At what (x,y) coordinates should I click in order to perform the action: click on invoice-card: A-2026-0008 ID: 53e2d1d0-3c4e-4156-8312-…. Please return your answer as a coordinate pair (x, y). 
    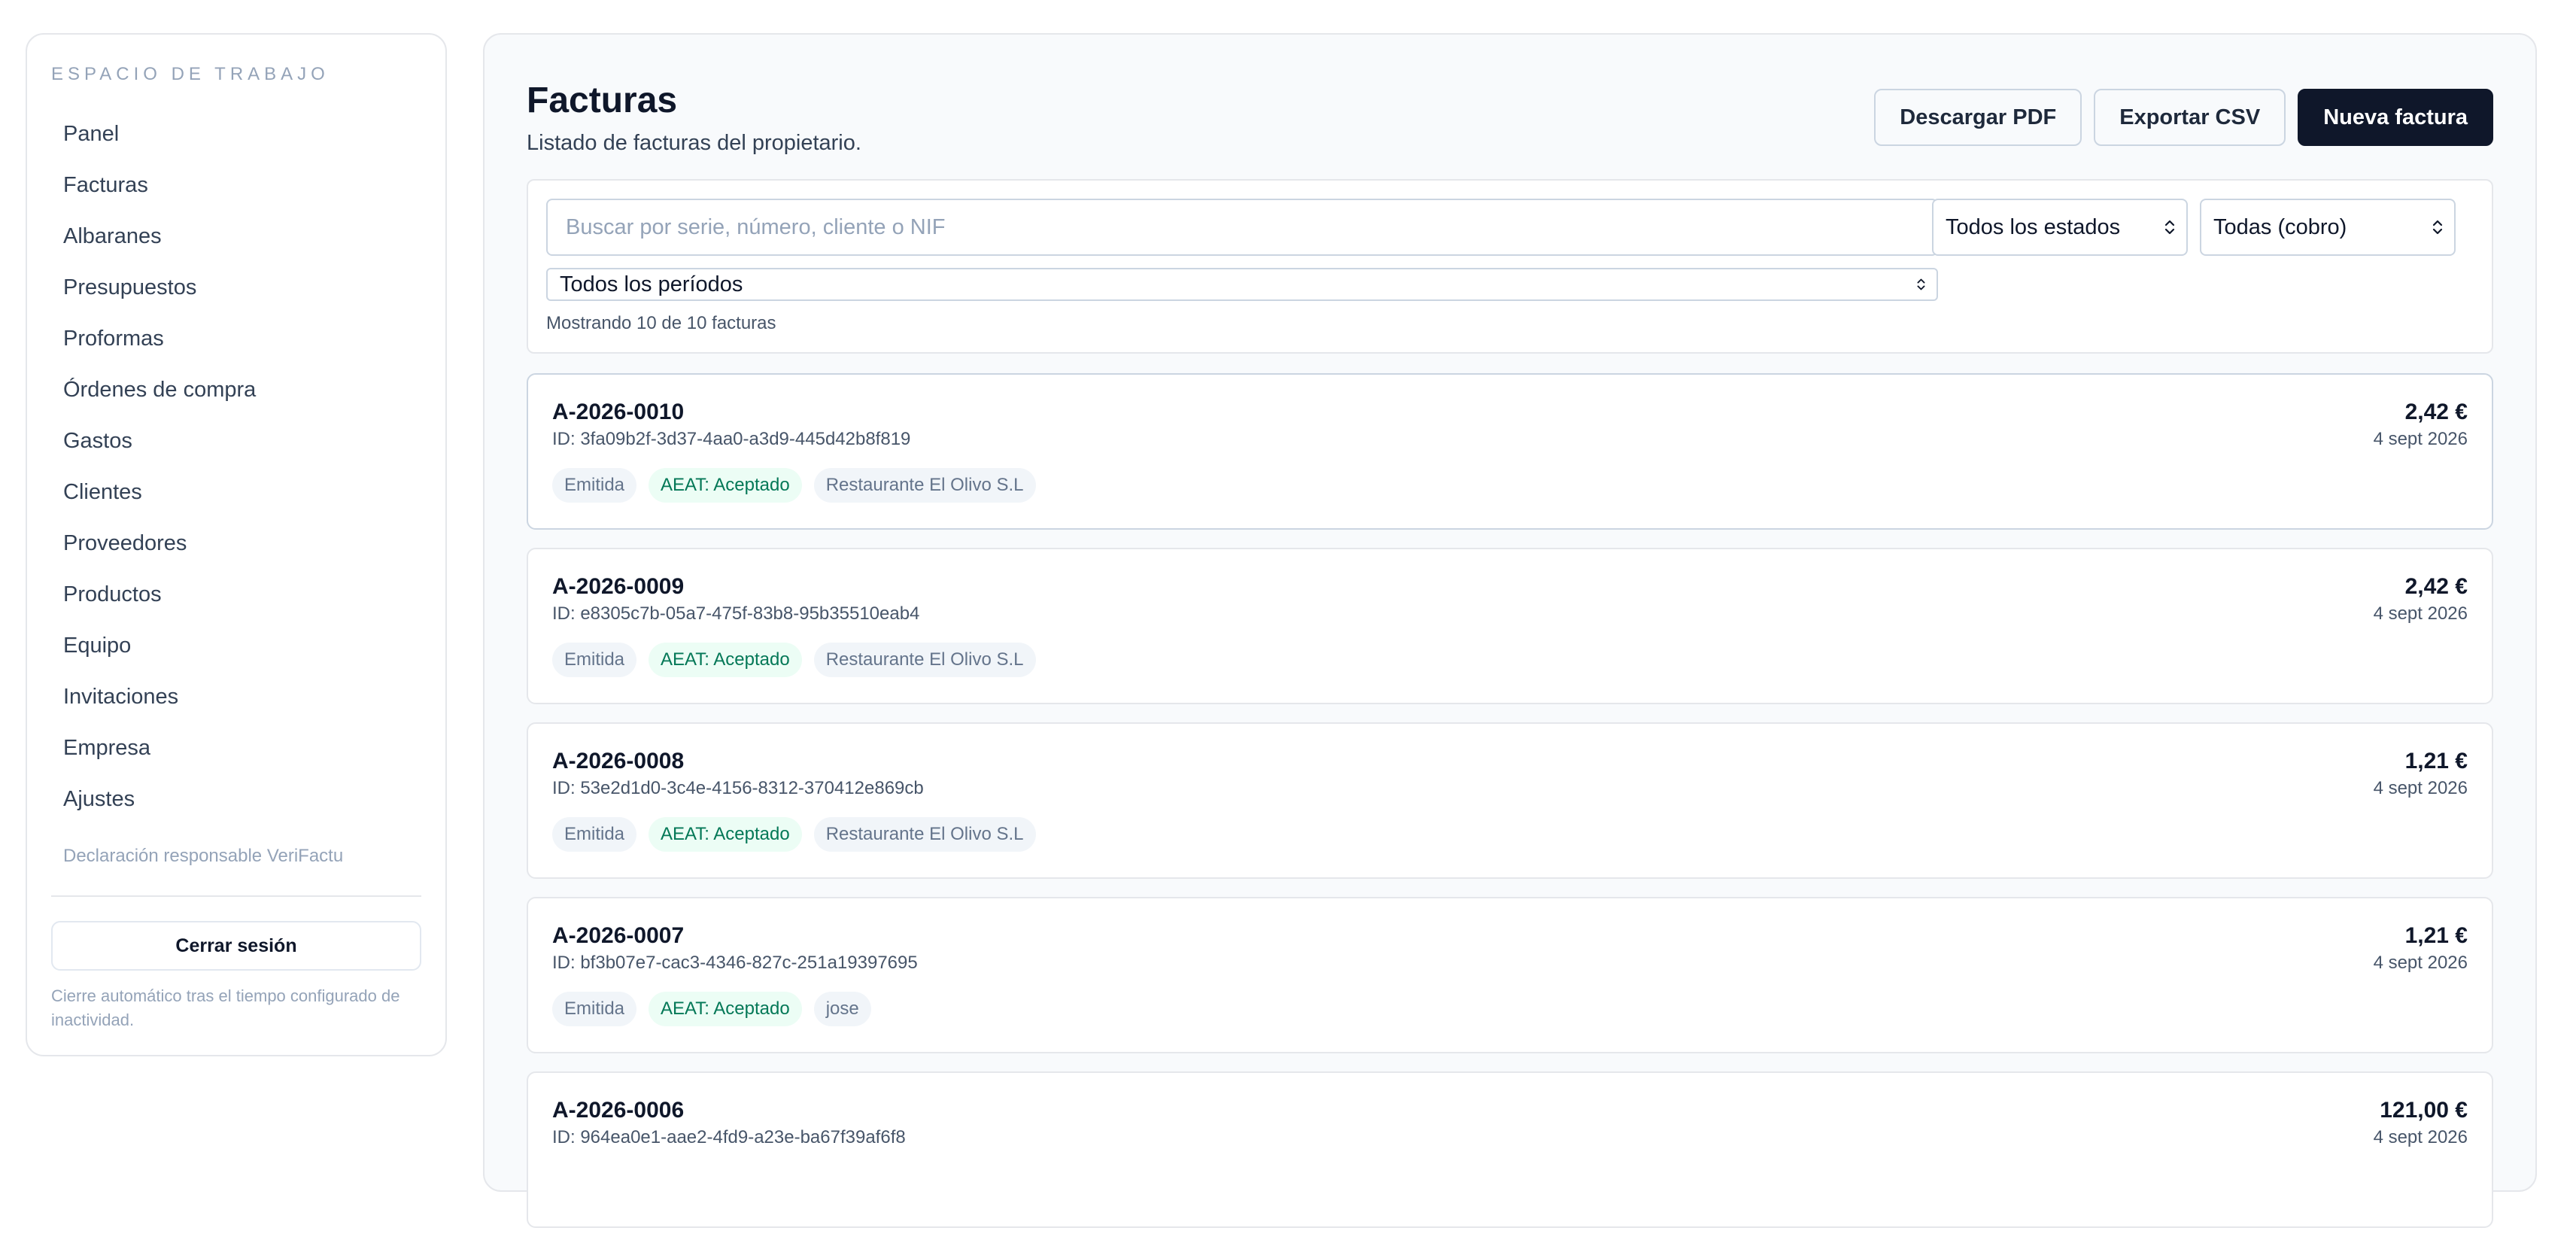
    Looking at the image, I should click on (1510, 801).